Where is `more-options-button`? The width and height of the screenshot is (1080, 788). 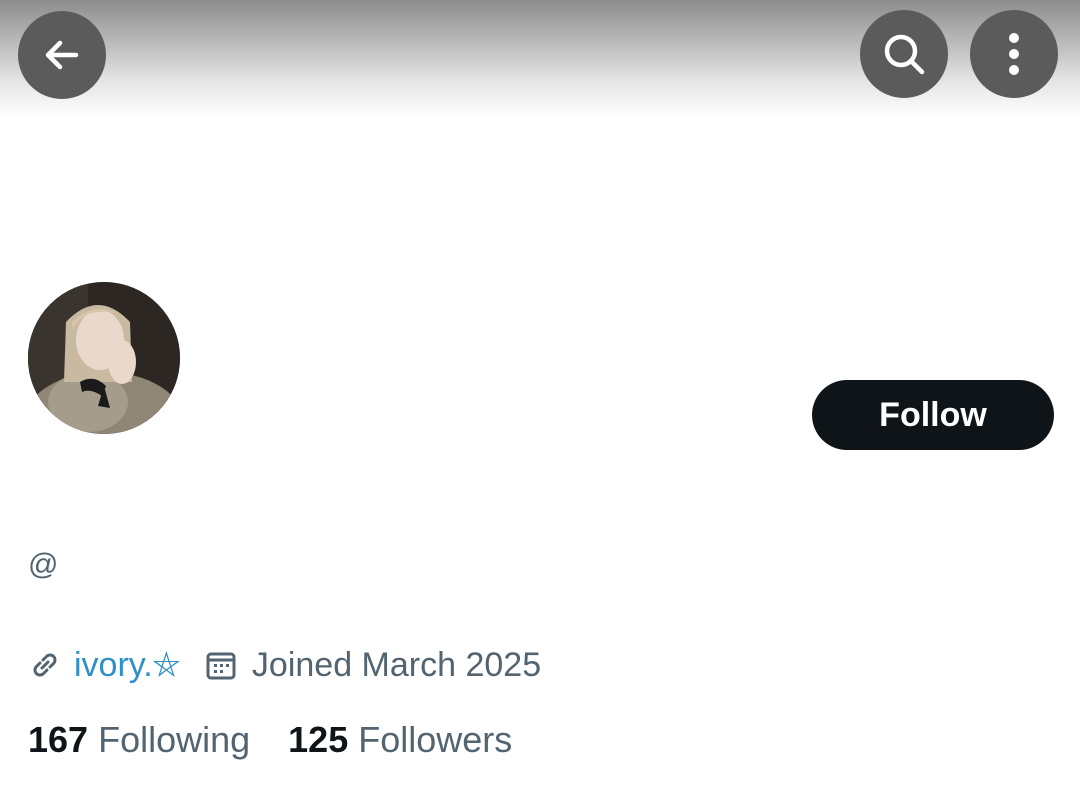 more-options-button is located at coordinates (1014, 54).